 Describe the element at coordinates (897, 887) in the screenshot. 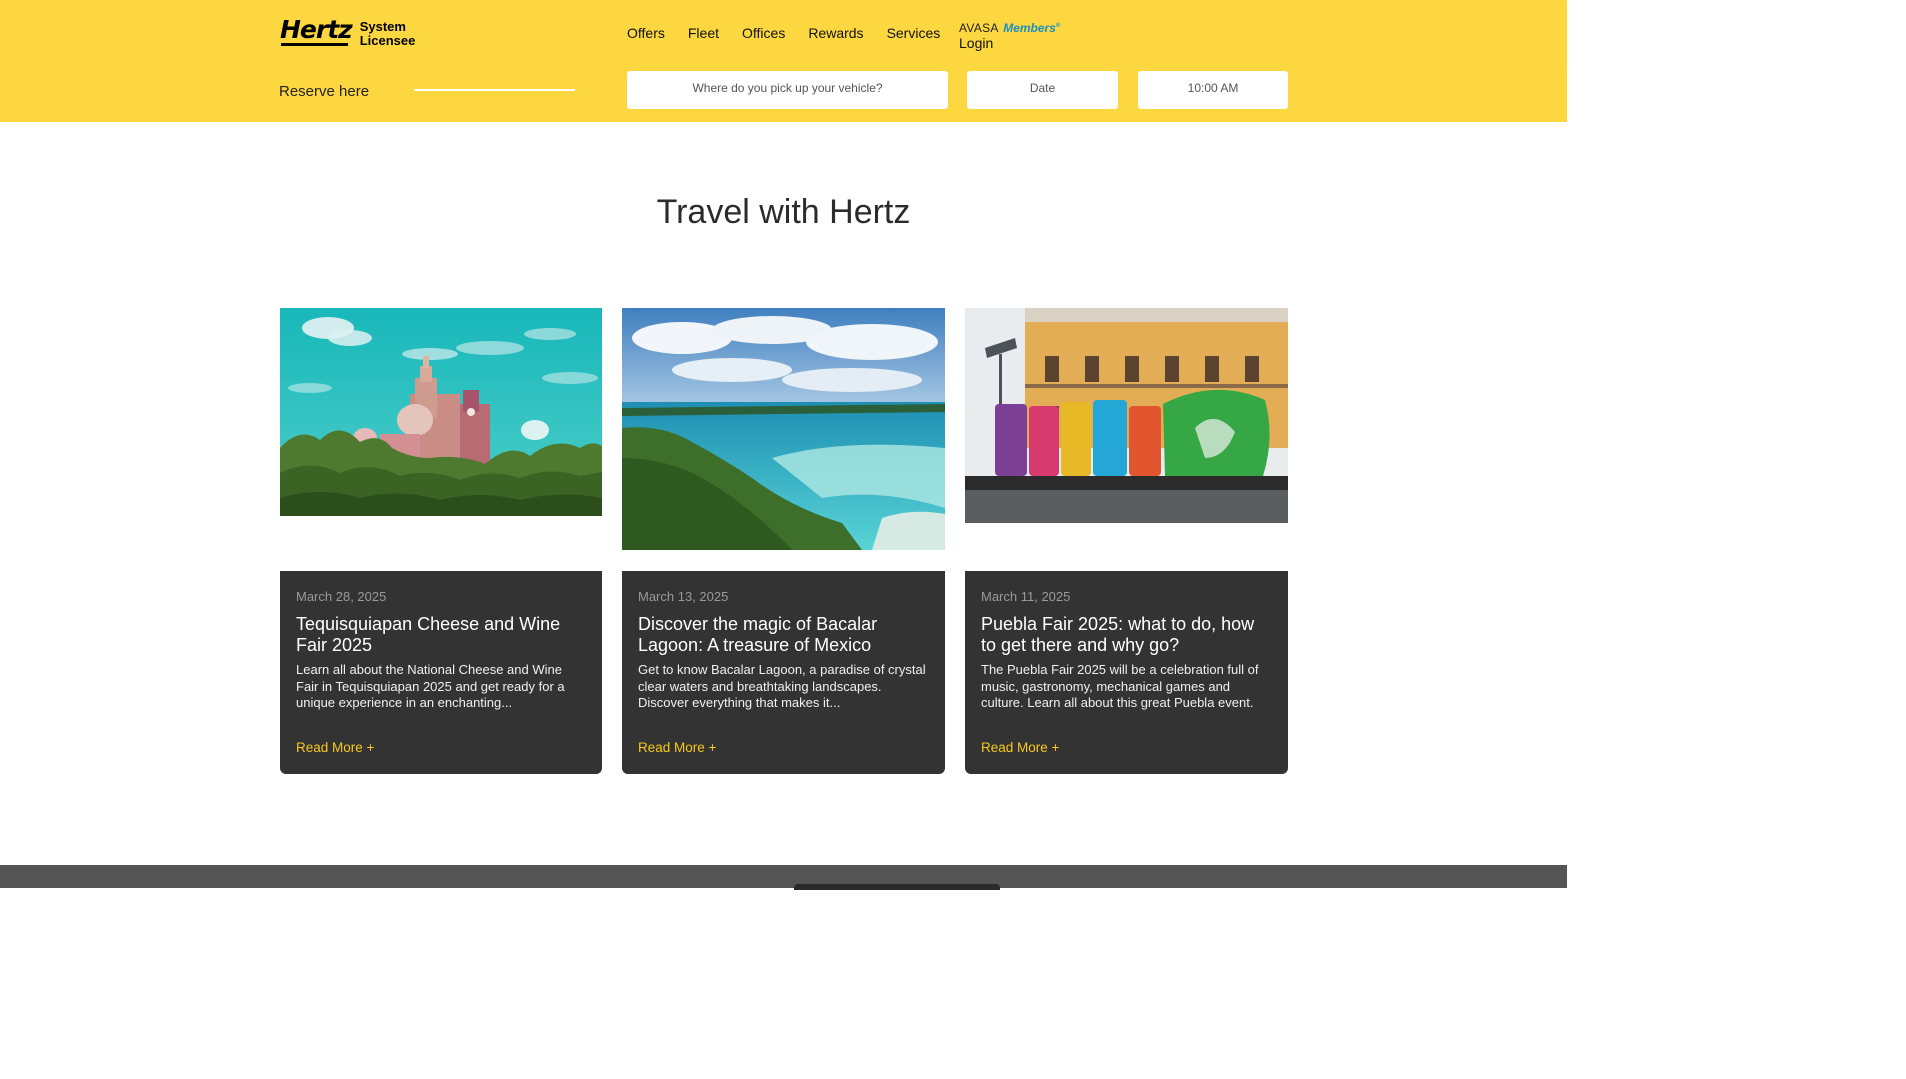

I see `footer-tab-handle` at that location.